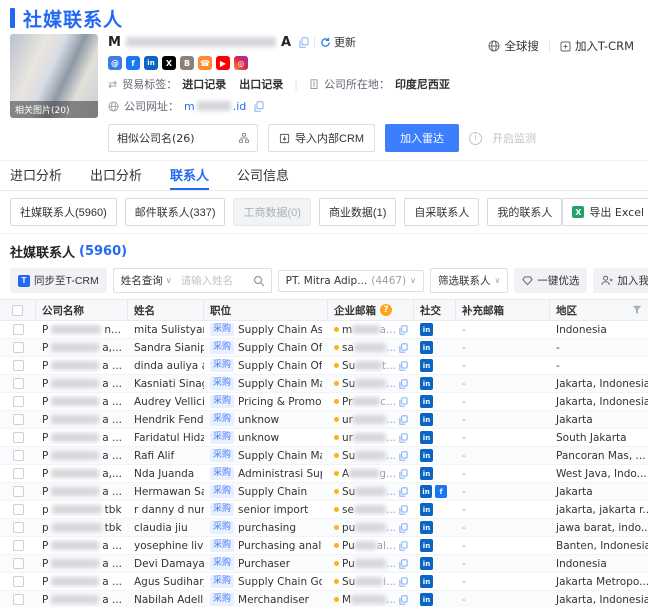  I want to click on email-help-icon: ?, so click(386, 310).